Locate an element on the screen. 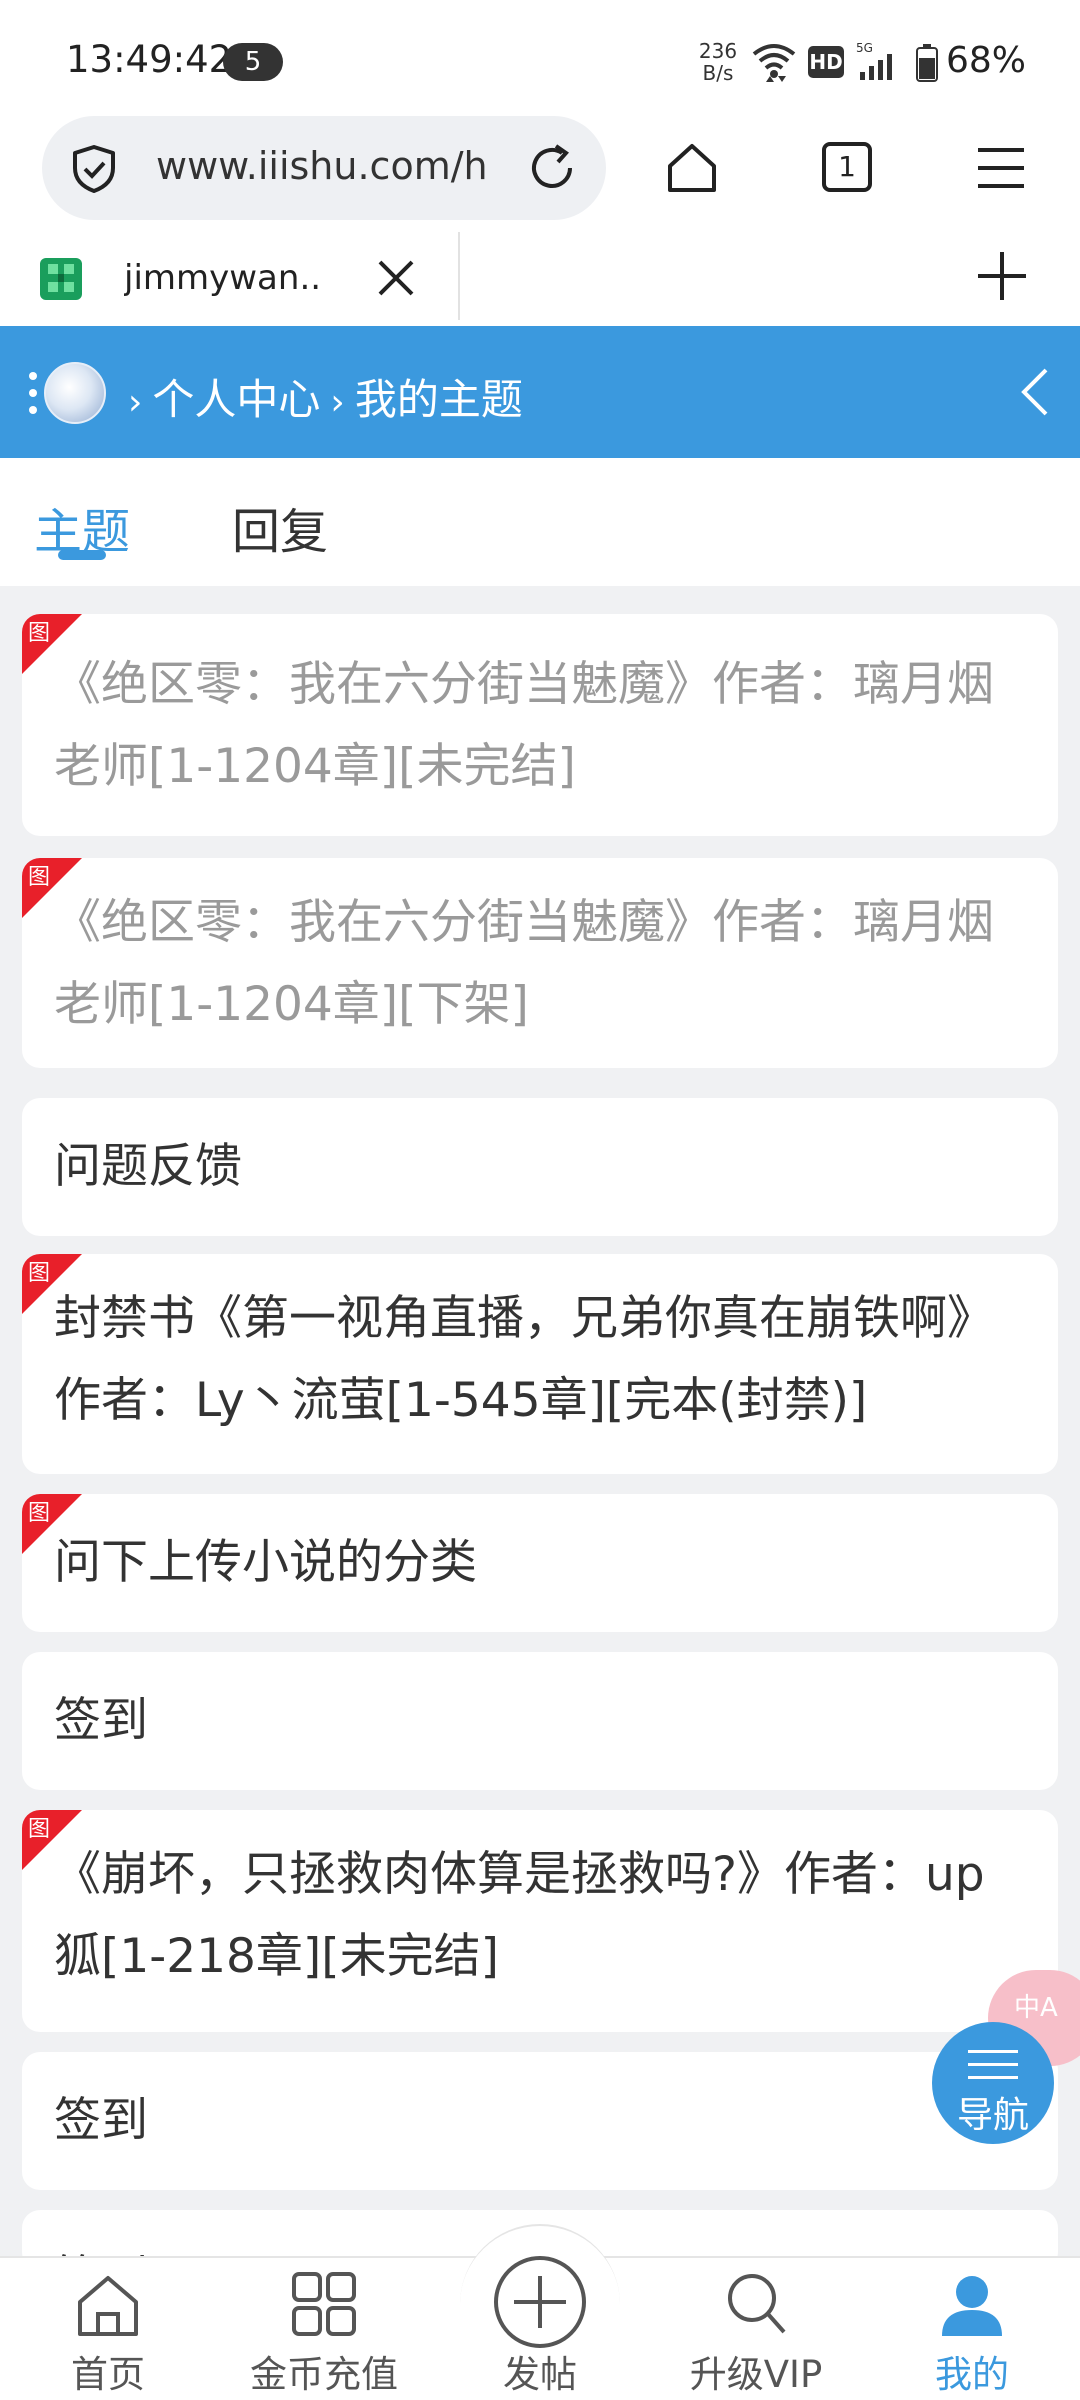  nav-vip-label: 升级VIP is located at coordinates (756, 2374).